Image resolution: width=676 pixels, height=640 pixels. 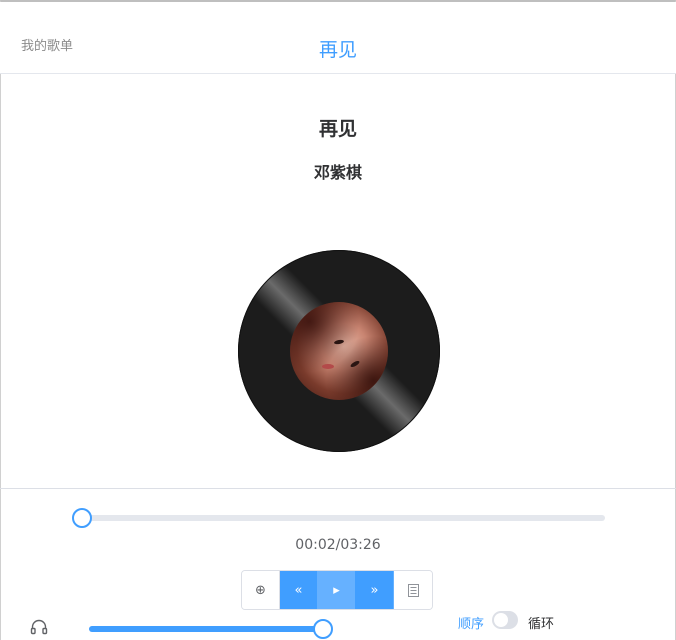 I want to click on double-chevron-left-icon: «, so click(x=298, y=590).